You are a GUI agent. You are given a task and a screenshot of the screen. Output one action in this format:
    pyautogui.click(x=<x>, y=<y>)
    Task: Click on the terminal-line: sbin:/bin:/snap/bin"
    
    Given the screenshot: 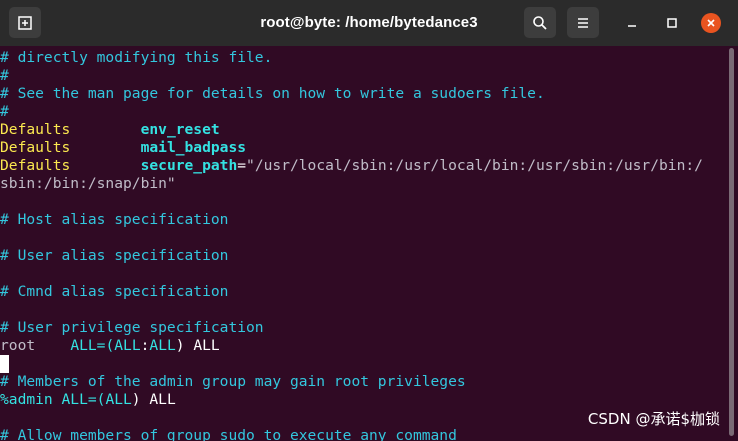 What is the action you would take?
    pyautogui.click(x=88, y=183)
    